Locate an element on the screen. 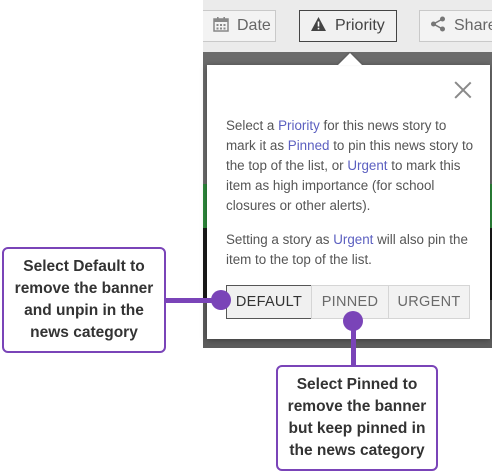 This screenshot has width=492, height=474. callout-marker-pinned is located at coordinates (353, 321).